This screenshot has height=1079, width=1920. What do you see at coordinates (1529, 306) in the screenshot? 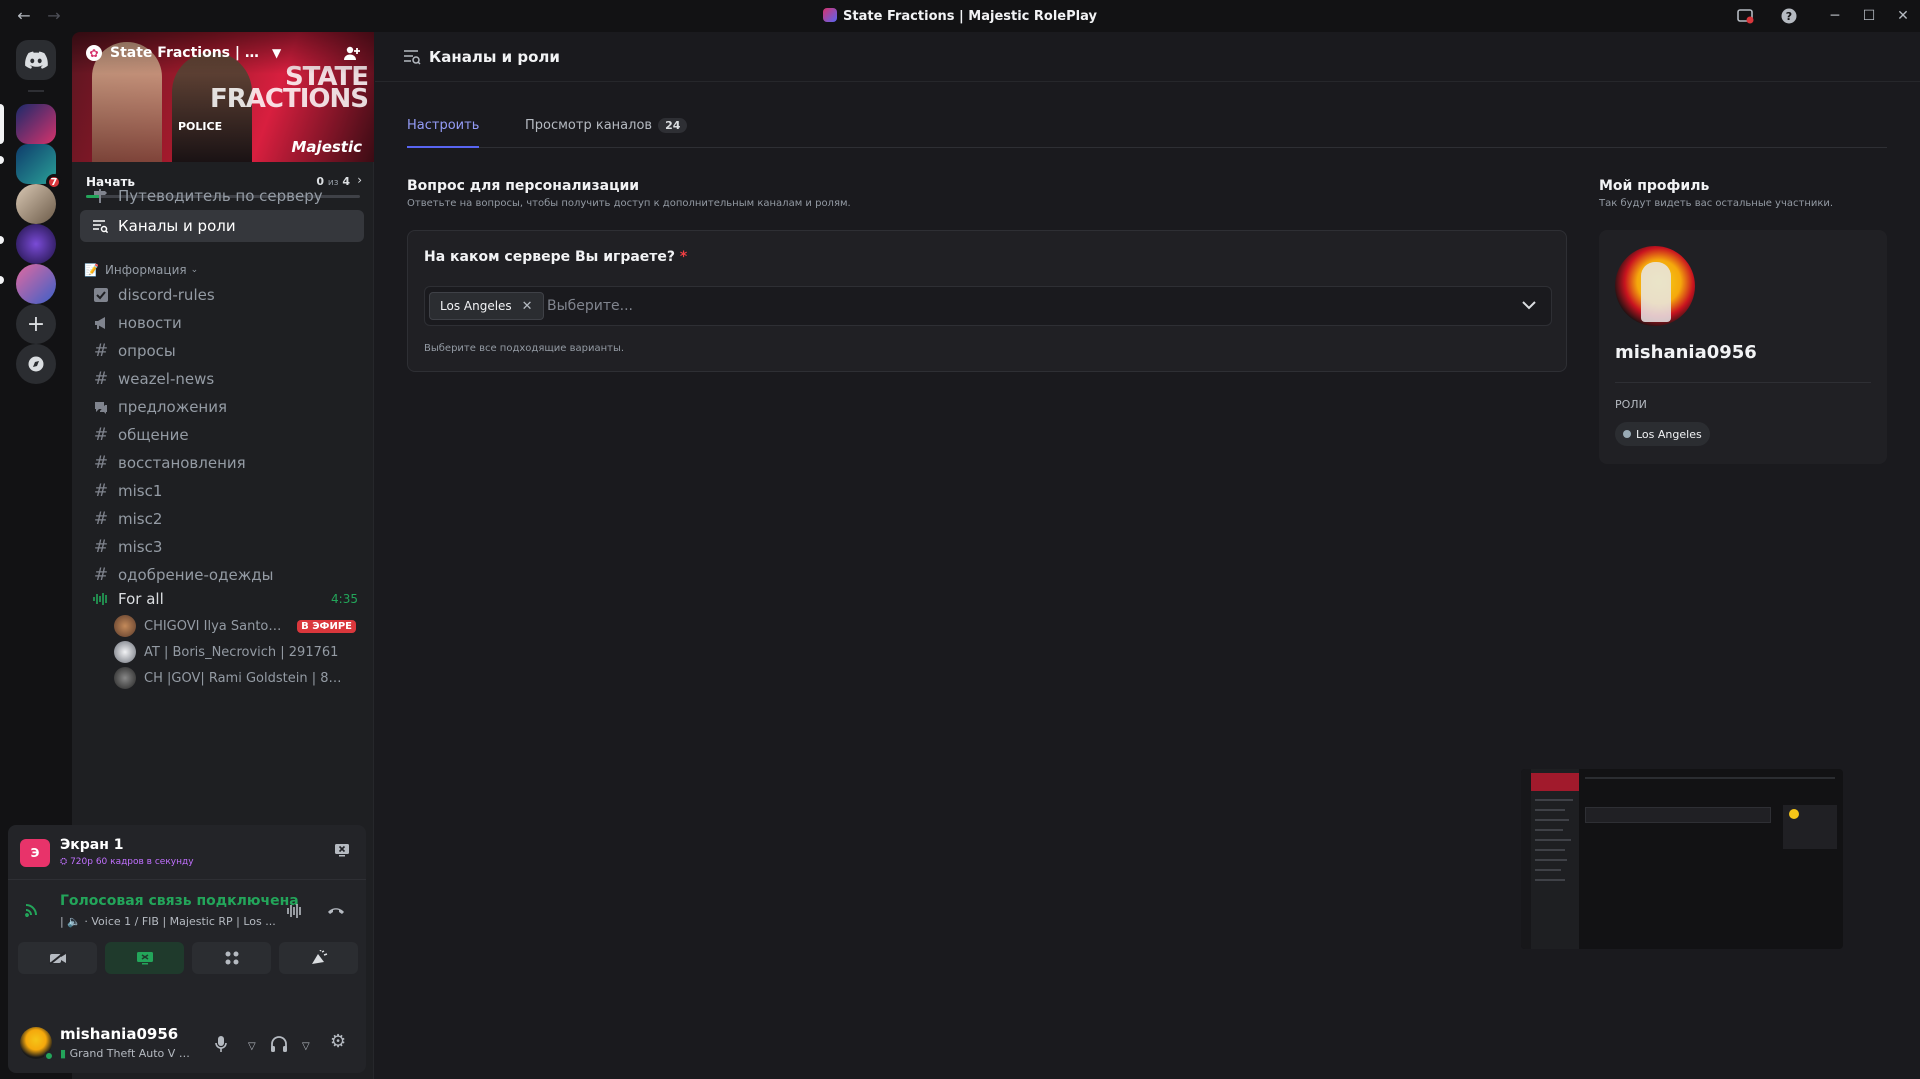
I see `chevron-down-icon` at bounding box center [1529, 306].